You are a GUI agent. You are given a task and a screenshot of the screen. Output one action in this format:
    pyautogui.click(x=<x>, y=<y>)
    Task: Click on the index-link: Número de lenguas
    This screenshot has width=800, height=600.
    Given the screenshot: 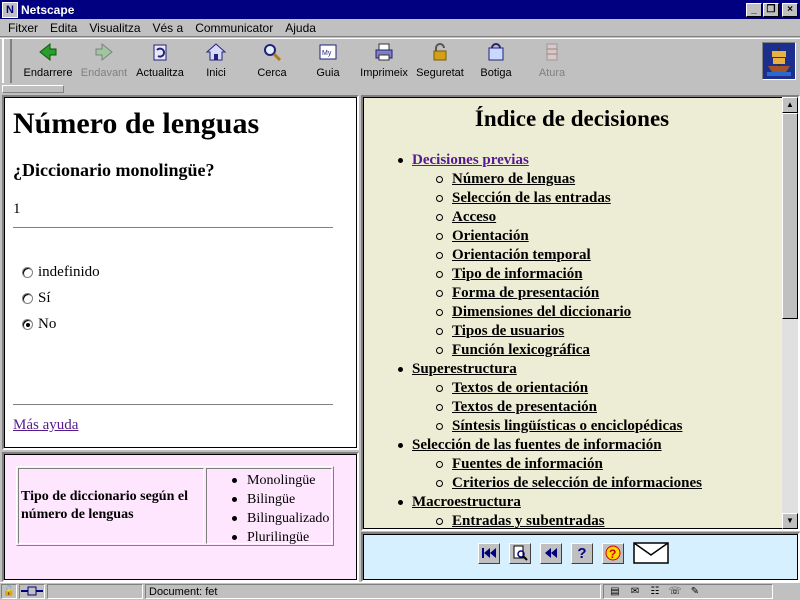 What is the action you would take?
    pyautogui.click(x=513, y=179)
    